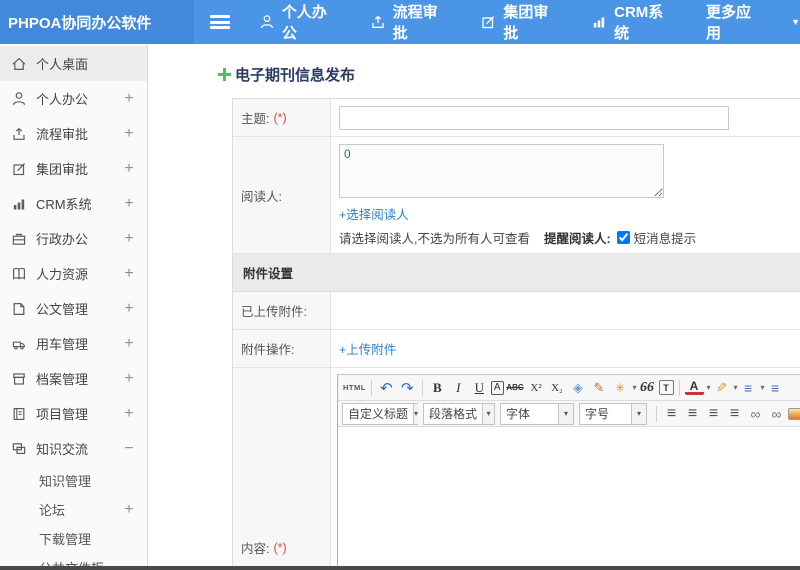 This screenshot has width=800, height=570. I want to click on sidebar-item-group-approval: 集团审批 +, so click(73, 168).